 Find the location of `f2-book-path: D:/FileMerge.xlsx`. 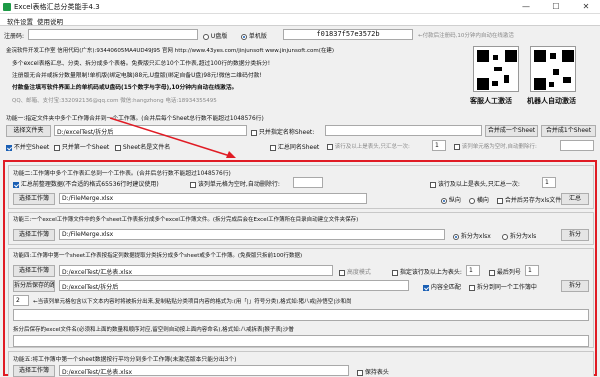

f2-book-path: D:/FileMerge.xlsx is located at coordinates (213, 198).